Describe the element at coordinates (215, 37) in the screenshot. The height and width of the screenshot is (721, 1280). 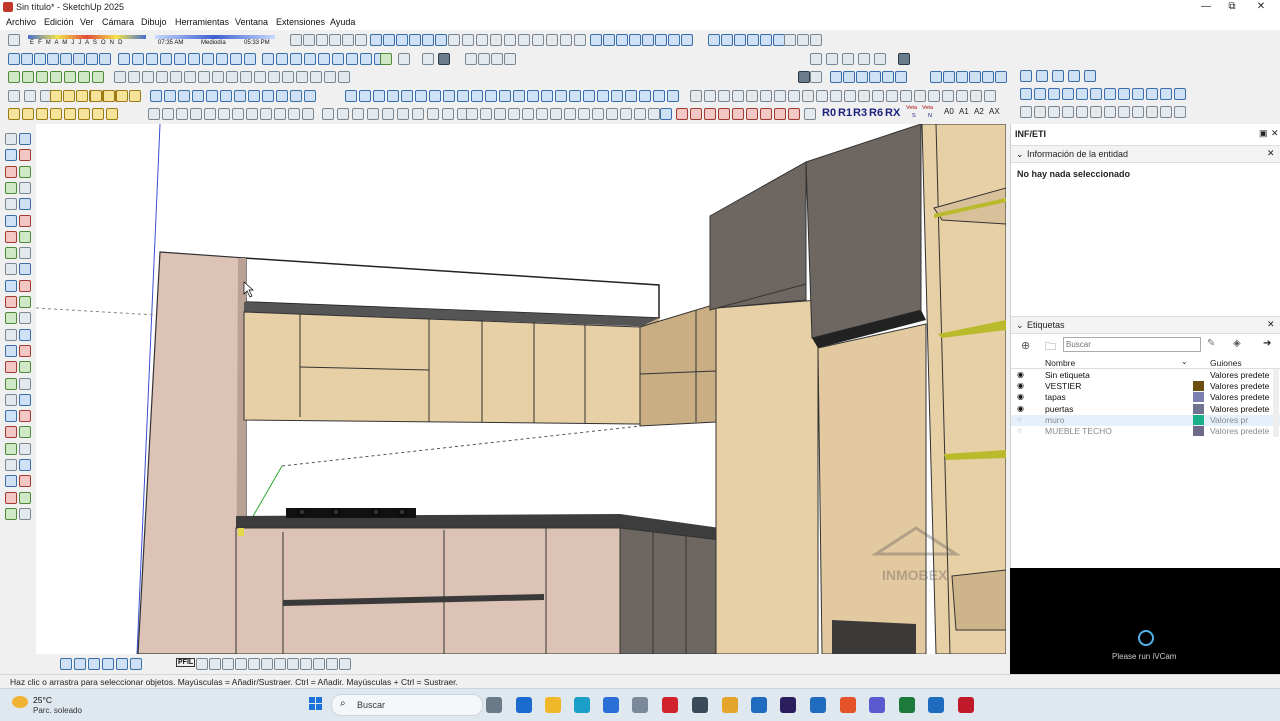
I see `shadow-time-slider` at that location.